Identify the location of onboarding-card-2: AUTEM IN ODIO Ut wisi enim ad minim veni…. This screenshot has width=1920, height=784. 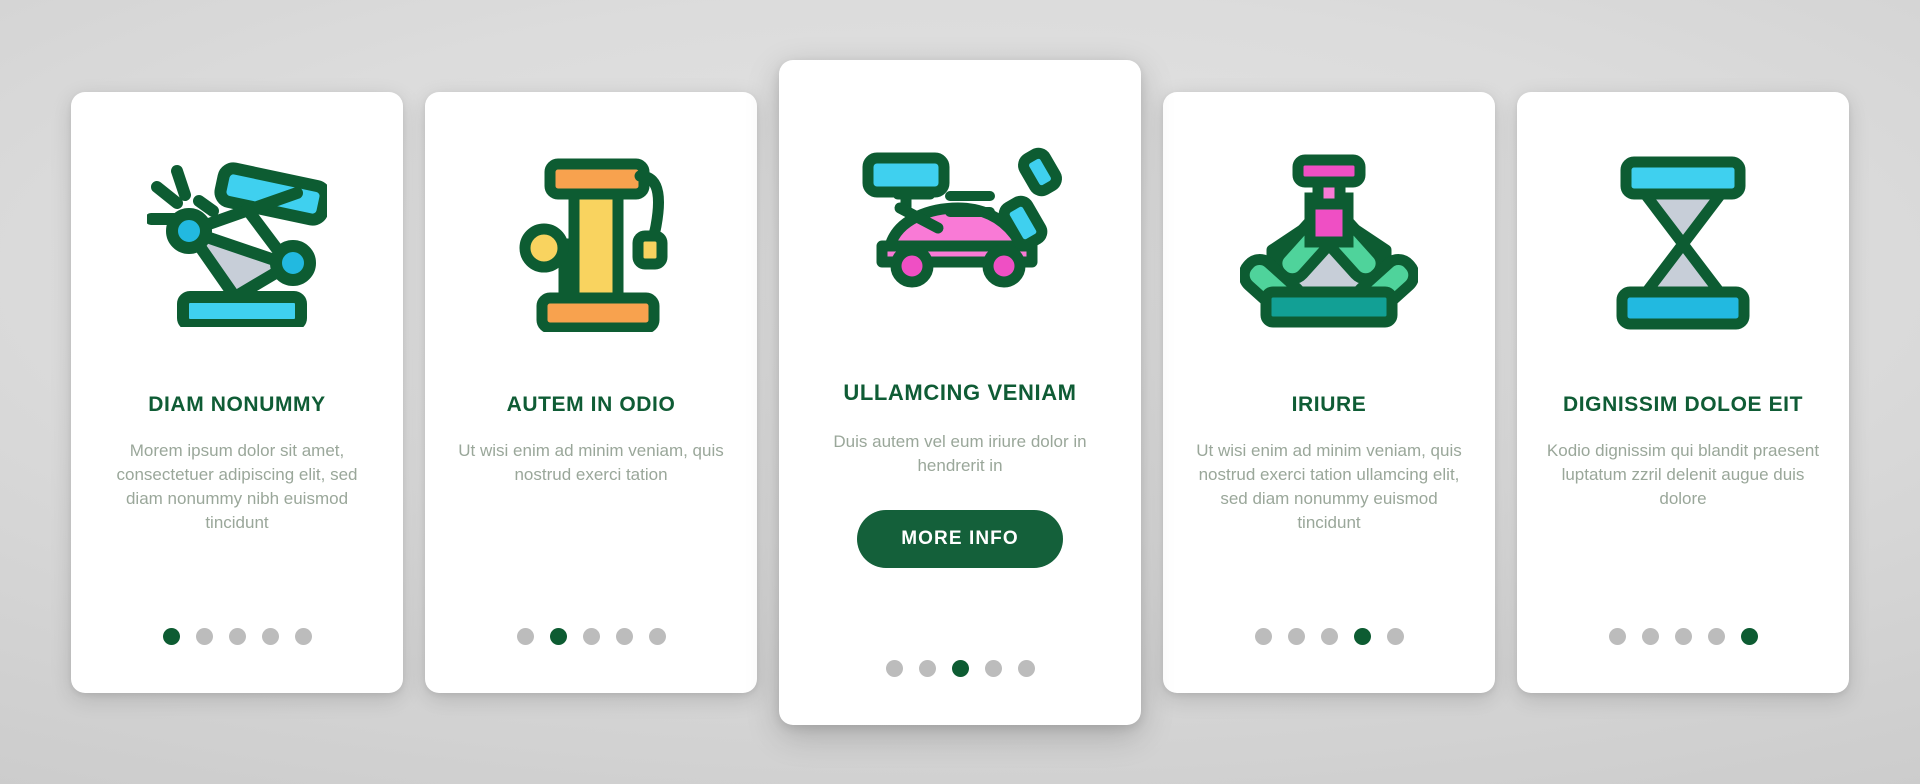
(591, 392).